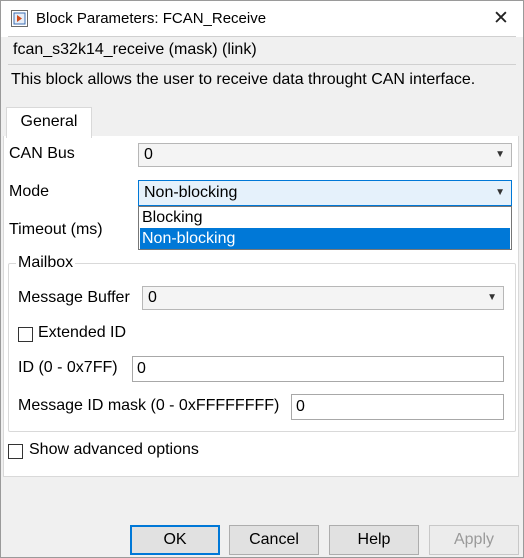  What do you see at coordinates (274, 540) in the screenshot?
I see `cancel-button: Cancel` at bounding box center [274, 540].